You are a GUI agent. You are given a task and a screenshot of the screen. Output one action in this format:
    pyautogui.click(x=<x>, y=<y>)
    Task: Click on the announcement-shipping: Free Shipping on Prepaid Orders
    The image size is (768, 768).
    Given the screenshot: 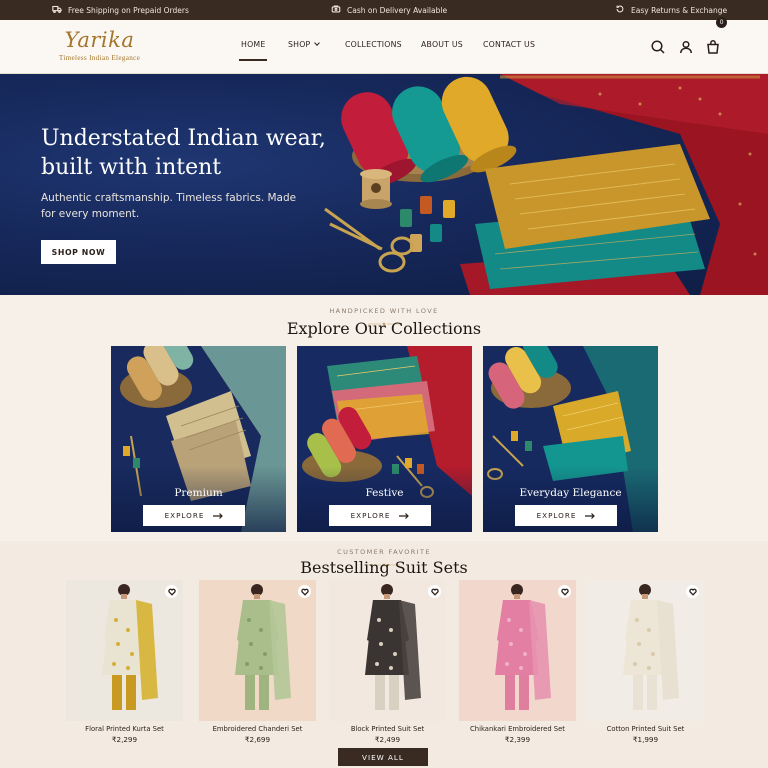 What is the action you would take?
    pyautogui.click(x=120, y=10)
    